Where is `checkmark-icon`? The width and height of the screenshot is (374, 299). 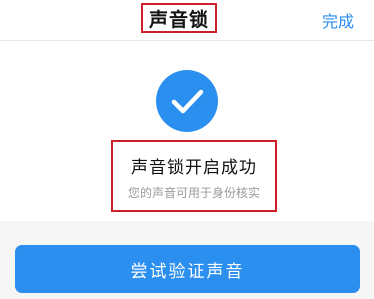
checkmark-icon is located at coordinates (187, 101).